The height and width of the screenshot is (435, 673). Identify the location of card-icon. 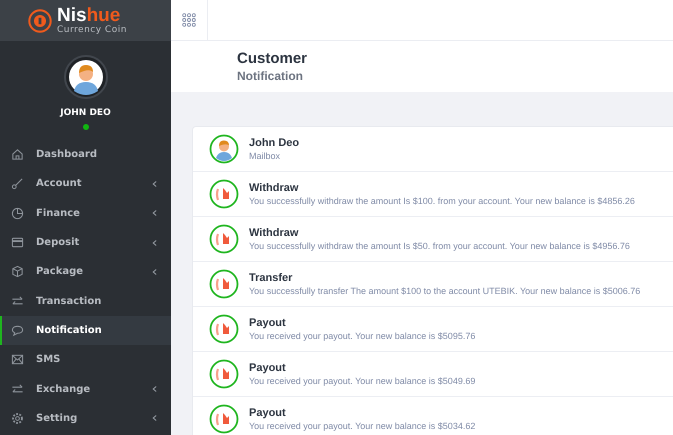
(17, 243).